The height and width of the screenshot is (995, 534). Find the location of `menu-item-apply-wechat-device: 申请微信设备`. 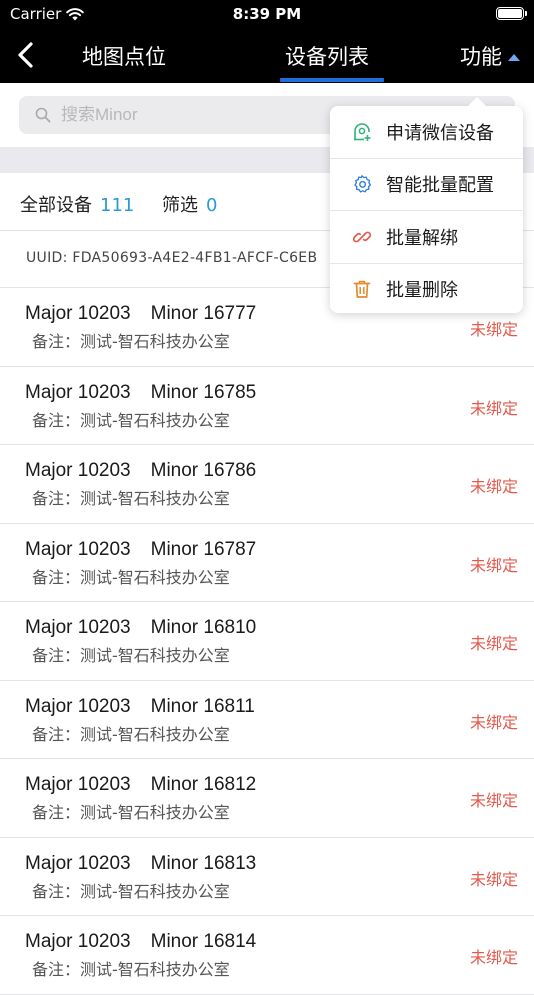

menu-item-apply-wechat-device: 申请微信设备 is located at coordinates (426, 132).